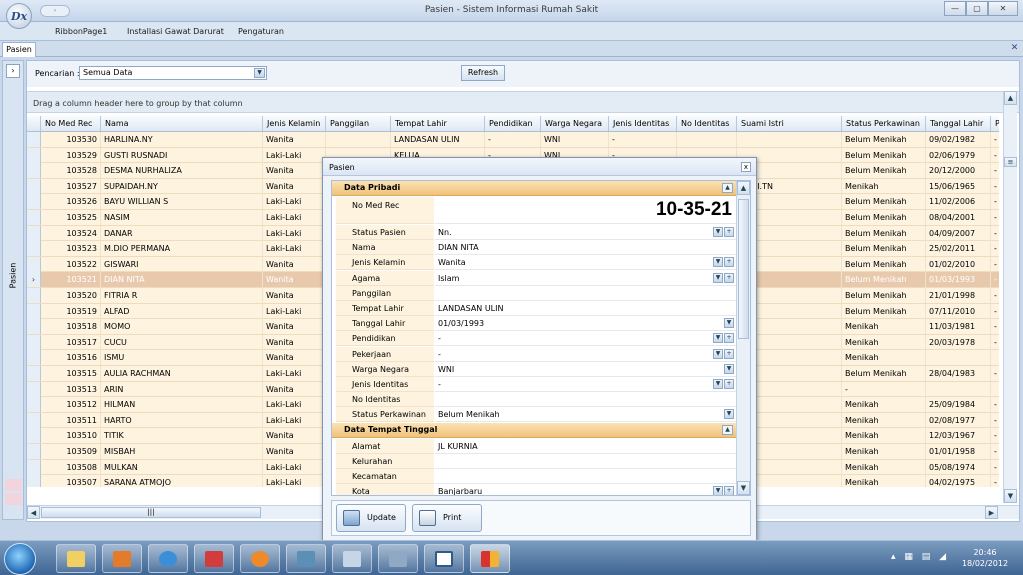 The width and height of the screenshot is (1023, 575). What do you see at coordinates (958, 202) in the screenshot?
I see `table-cell: 11/02/2006` at bounding box center [958, 202].